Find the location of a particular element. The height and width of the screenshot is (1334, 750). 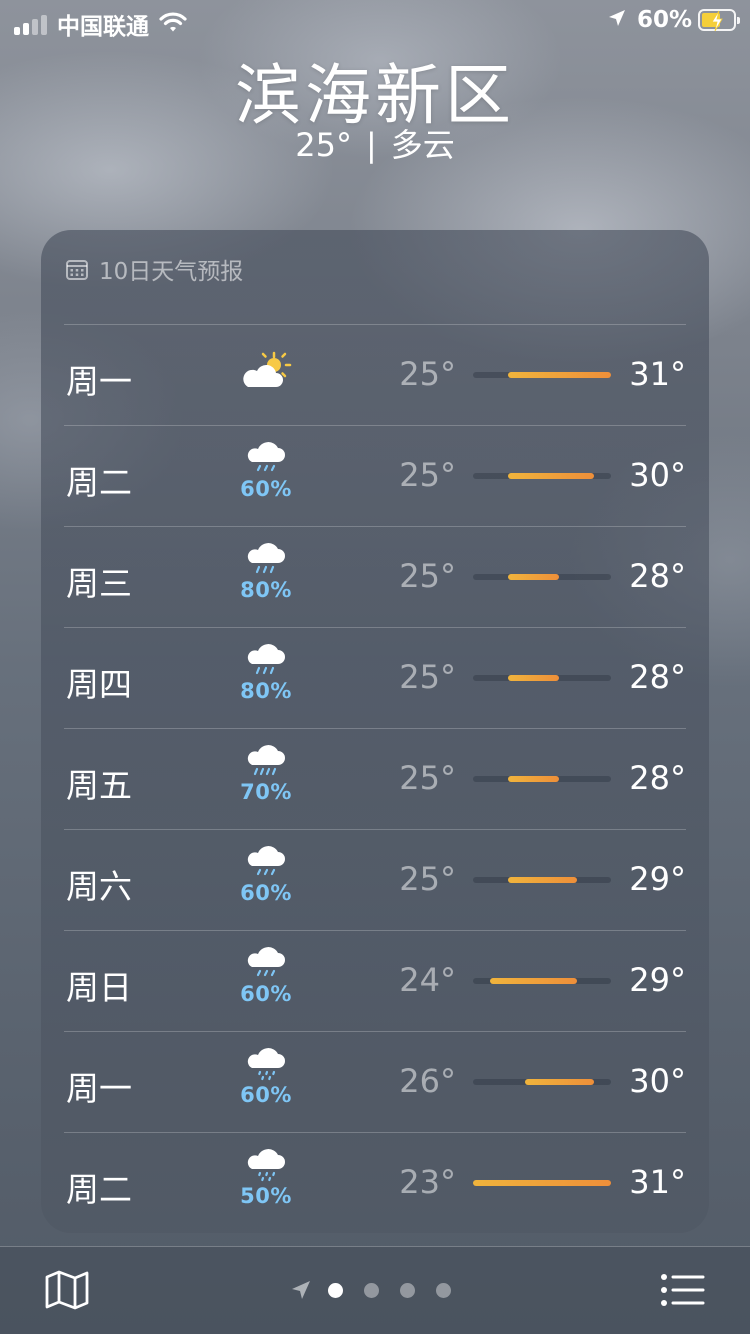

cellular-signal-icon is located at coordinates (30, 24).